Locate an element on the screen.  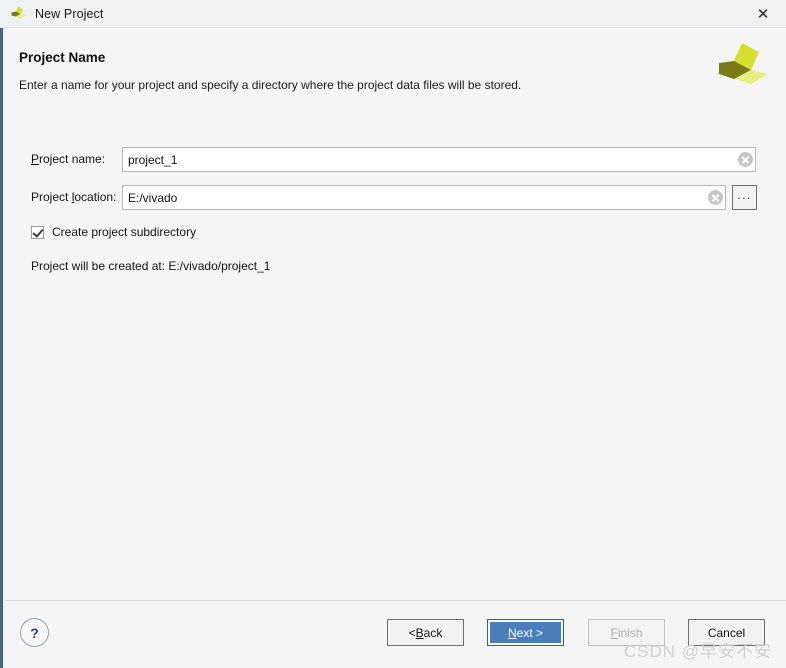
create-subdirectory-checkbox is located at coordinates (37, 232).